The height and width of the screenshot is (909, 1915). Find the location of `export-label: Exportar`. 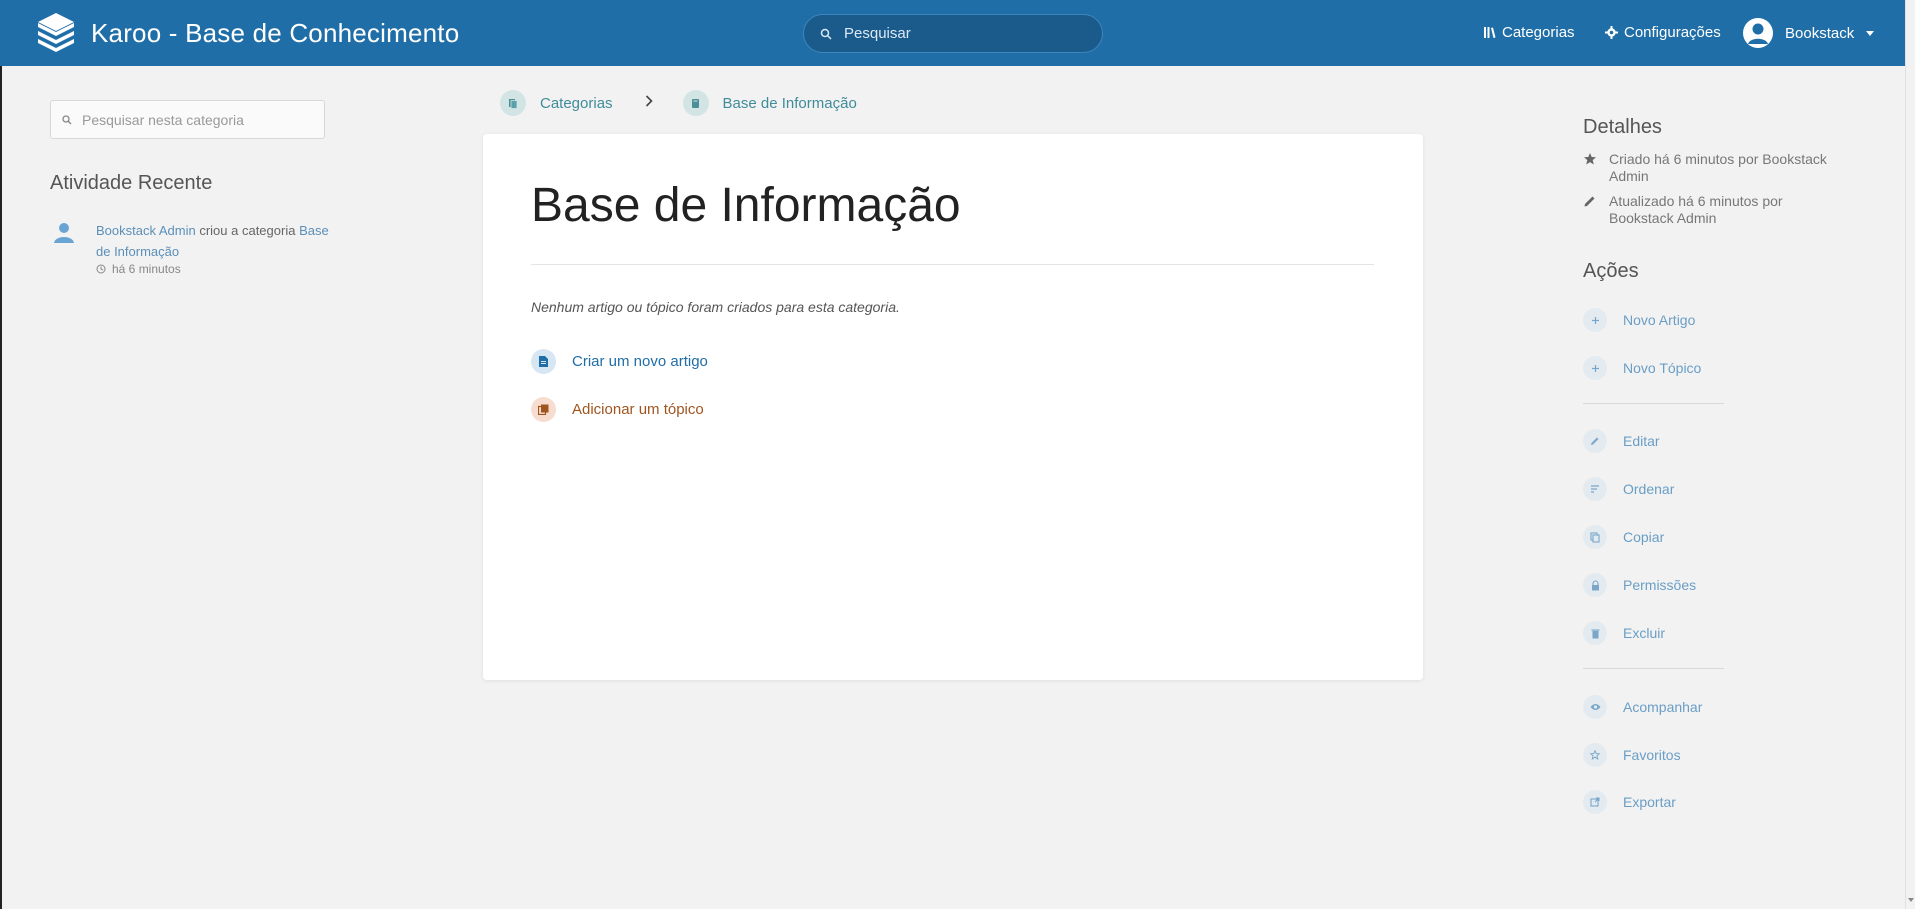

export-label: Exportar is located at coordinates (1649, 802).